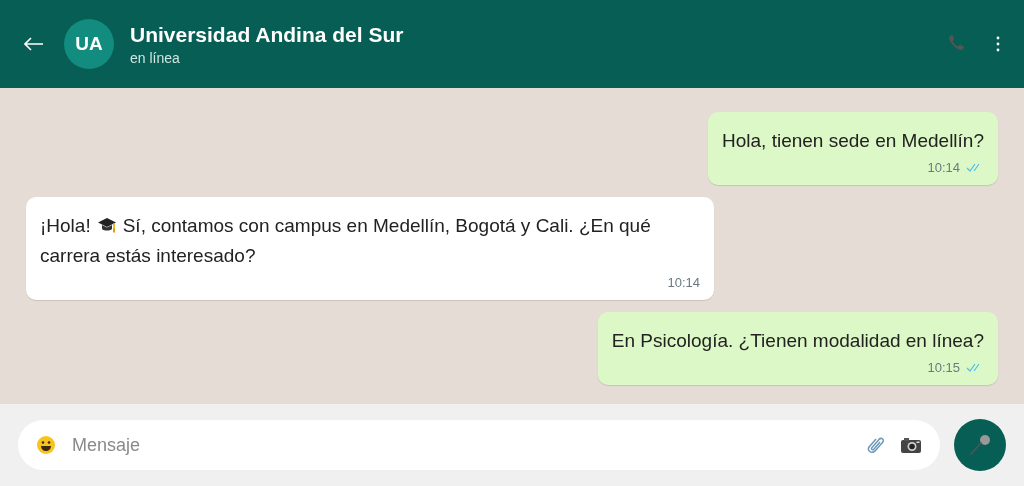 Image resolution: width=1024 pixels, height=486 pixels. Describe the element at coordinates (943, 367) in the screenshot. I see `message-time: 10:15` at that location.